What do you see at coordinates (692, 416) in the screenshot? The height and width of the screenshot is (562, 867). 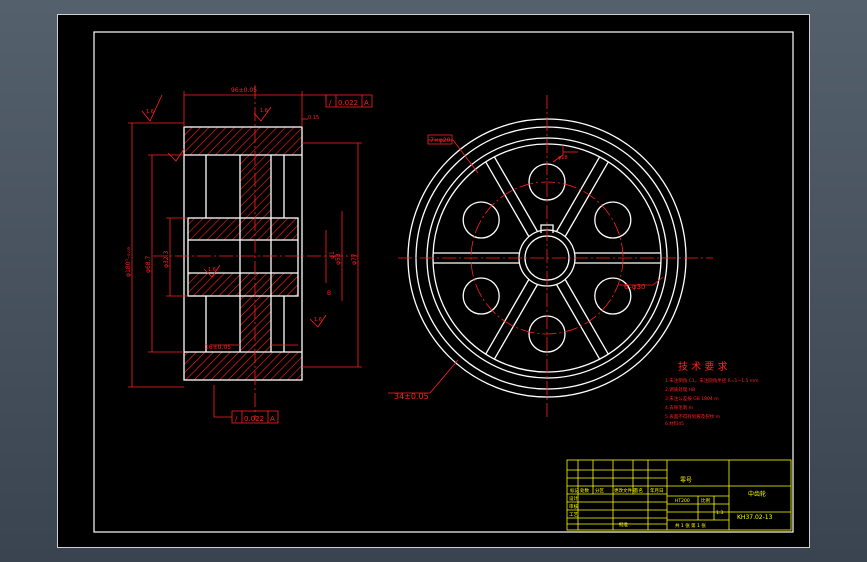 I see `tech-note-line: 5.表面不得有划痕及裂纹 m` at bounding box center [692, 416].